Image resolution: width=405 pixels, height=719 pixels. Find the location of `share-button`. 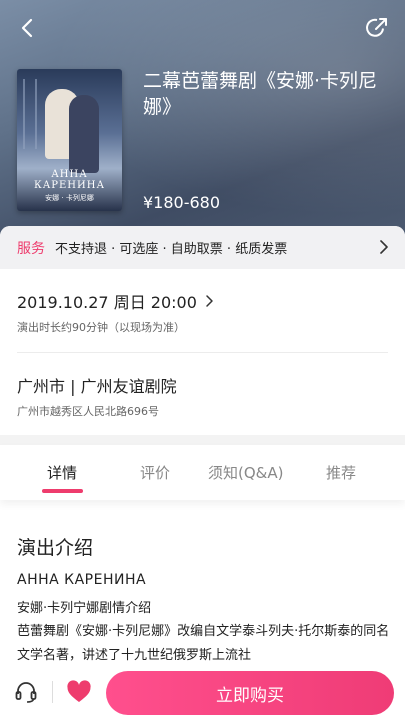

share-button is located at coordinates (377, 28).